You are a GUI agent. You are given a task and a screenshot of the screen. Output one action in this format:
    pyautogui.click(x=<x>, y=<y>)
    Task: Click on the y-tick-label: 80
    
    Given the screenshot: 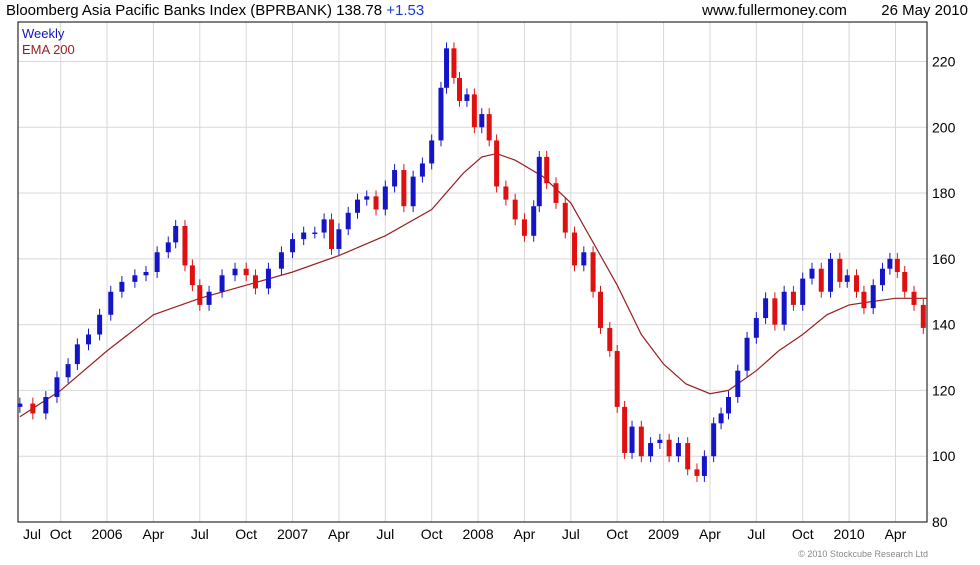 What is the action you would take?
    pyautogui.click(x=940, y=522)
    